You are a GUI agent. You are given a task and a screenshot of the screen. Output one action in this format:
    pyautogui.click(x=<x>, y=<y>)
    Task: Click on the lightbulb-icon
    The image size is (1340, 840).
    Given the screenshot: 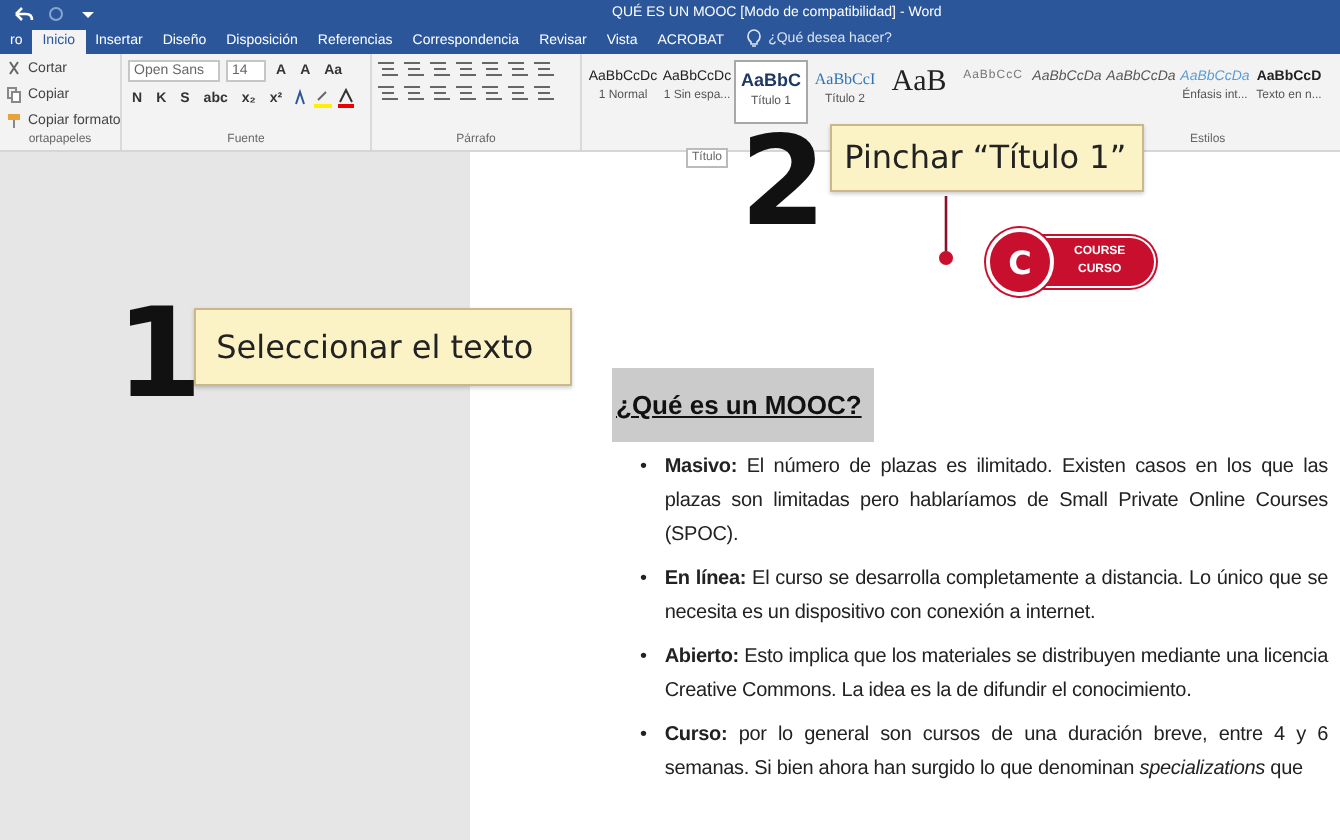 What is the action you would take?
    pyautogui.click(x=754, y=38)
    